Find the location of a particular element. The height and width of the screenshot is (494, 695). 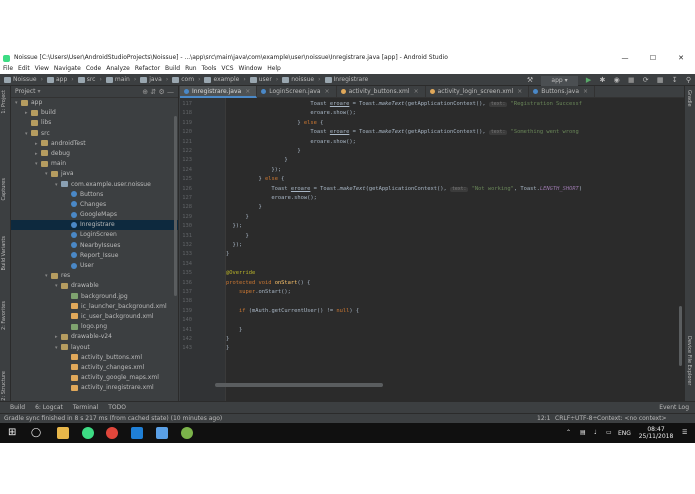

tool-tab-1-project: 1: Project is located at coordinates (4, 102).